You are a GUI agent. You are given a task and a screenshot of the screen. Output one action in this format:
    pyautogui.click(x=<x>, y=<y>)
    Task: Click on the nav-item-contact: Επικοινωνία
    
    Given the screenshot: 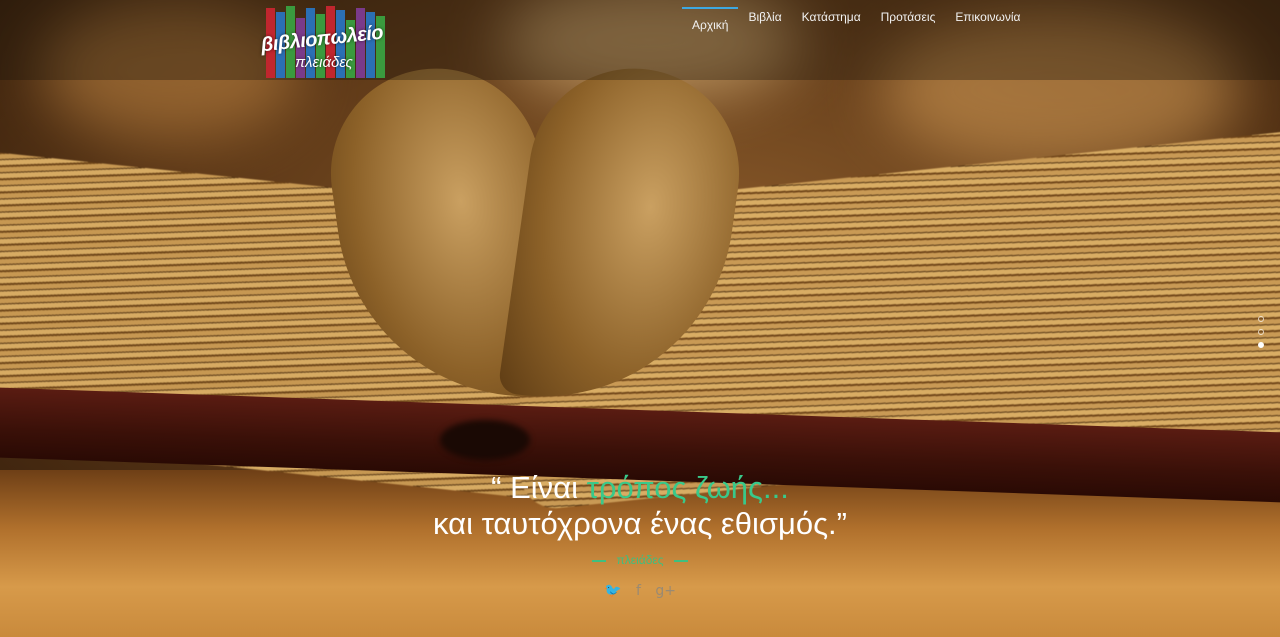 What is the action you would take?
    pyautogui.click(x=987, y=40)
    